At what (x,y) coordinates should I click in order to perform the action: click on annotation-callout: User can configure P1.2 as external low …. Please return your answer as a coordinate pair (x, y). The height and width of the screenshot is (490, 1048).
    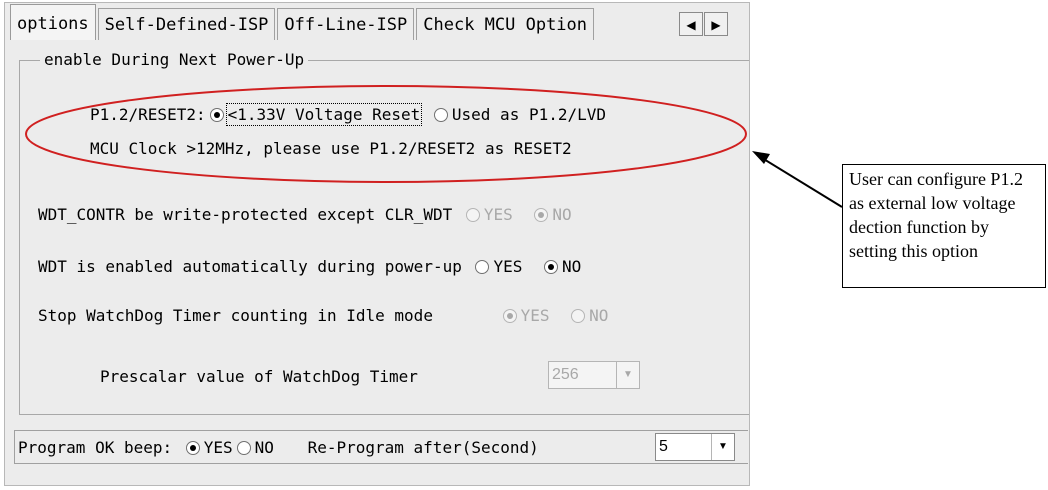
    Looking at the image, I should click on (944, 226).